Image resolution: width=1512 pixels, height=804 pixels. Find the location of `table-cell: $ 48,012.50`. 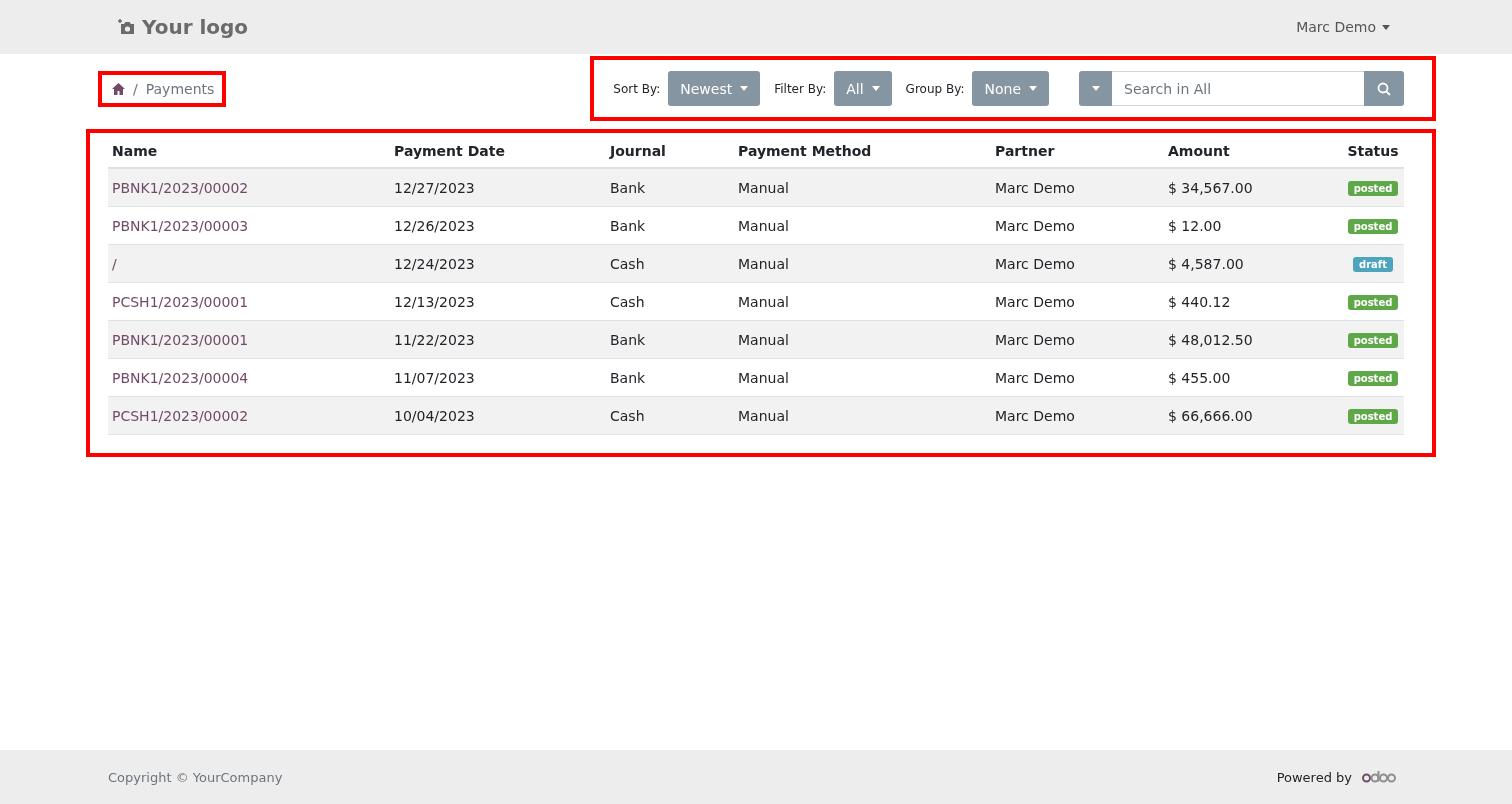

table-cell: $ 48,012.50 is located at coordinates (1210, 339).